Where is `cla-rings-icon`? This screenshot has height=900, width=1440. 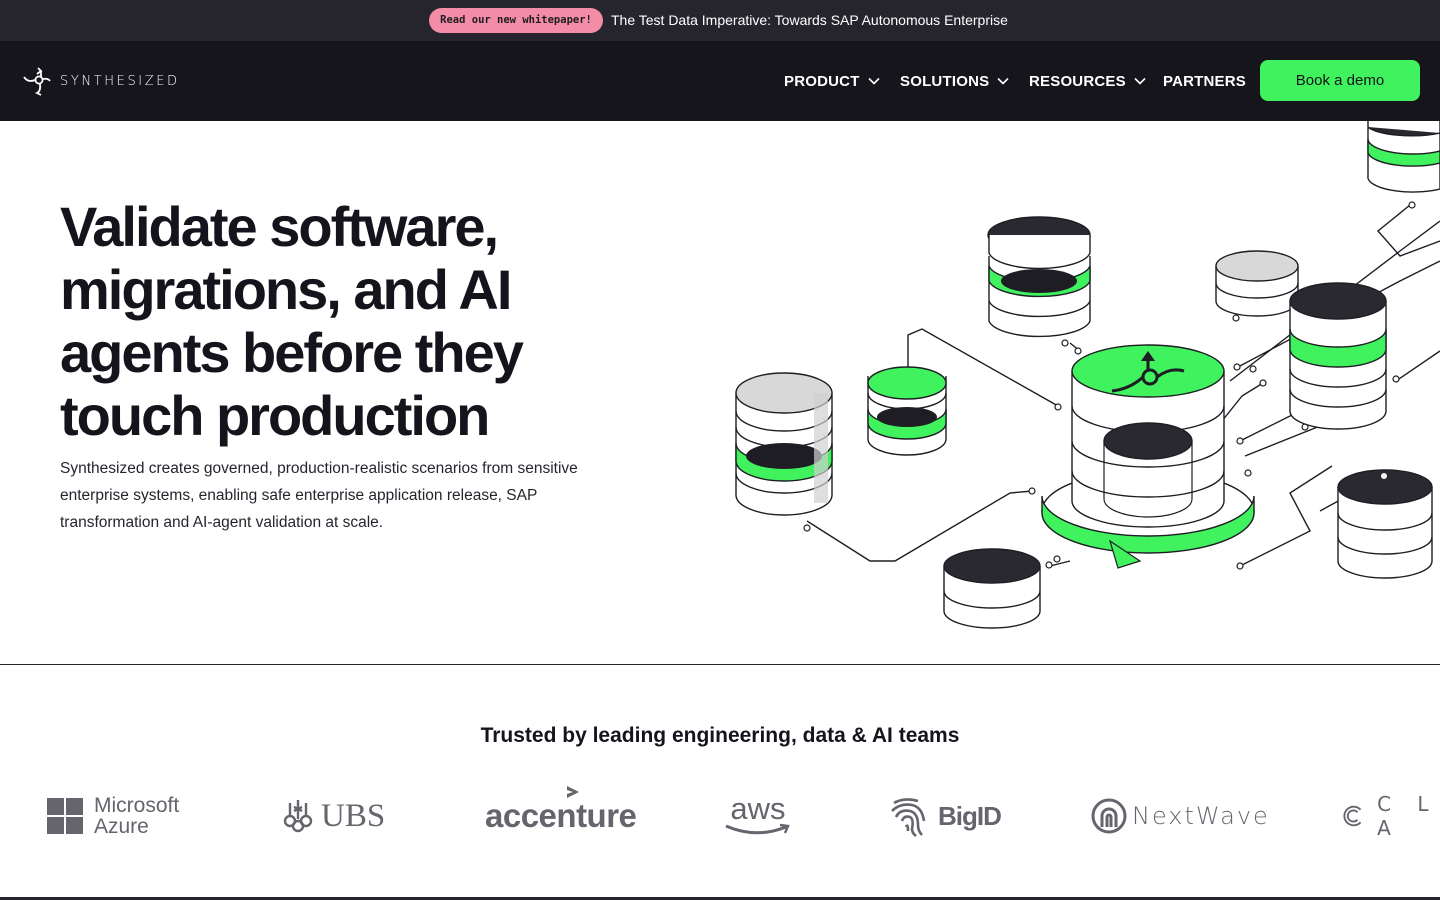
cla-rings-icon is located at coordinates (1352, 816).